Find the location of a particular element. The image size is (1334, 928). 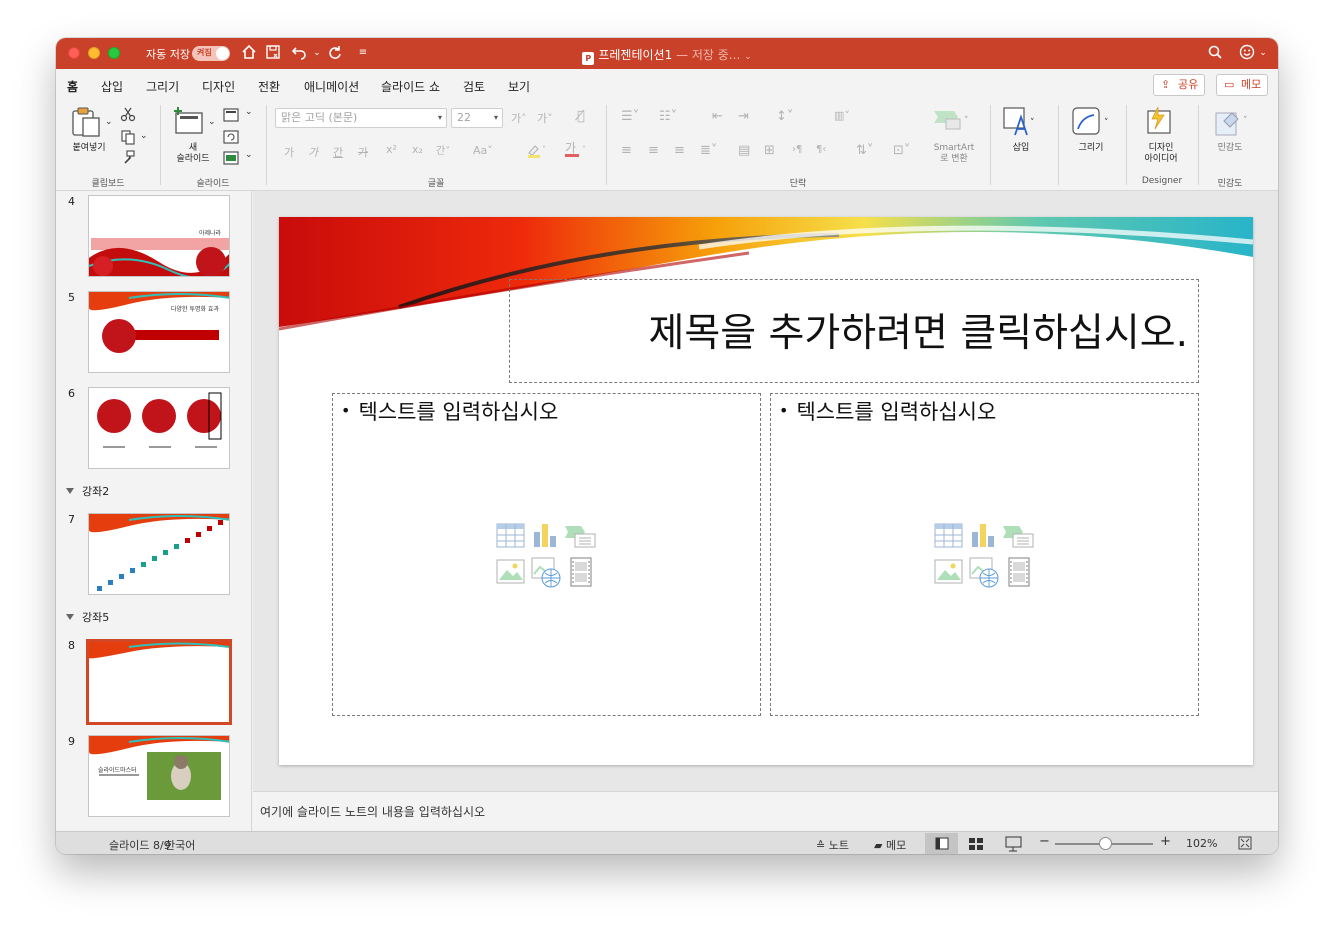

numbering-icon: ☷˅ is located at coordinates (668, 116).